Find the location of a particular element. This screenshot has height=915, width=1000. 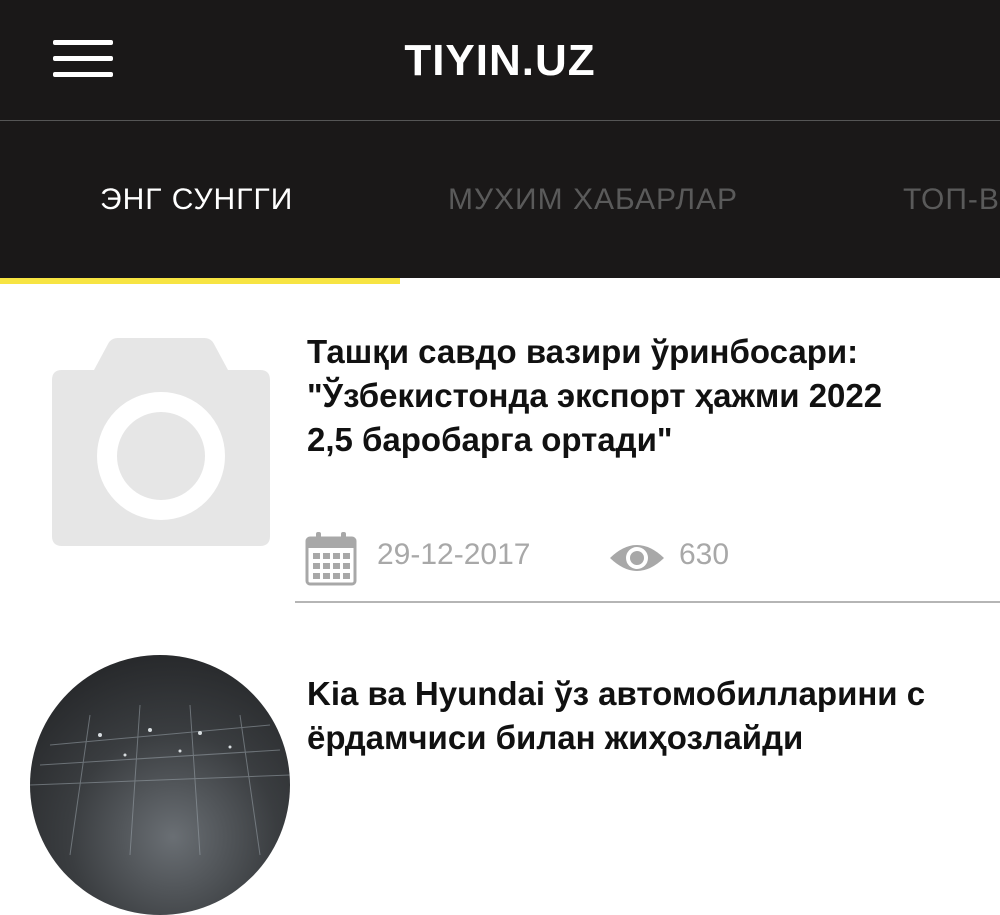

eye-icon is located at coordinates (637, 558).